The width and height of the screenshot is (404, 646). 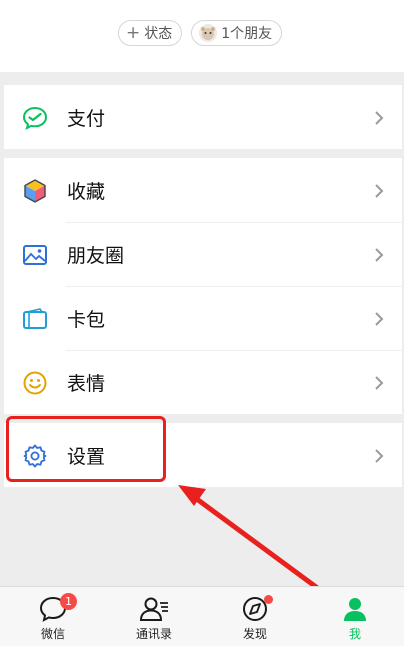 What do you see at coordinates (153, 634) in the screenshot?
I see `tab-label: 通讯录` at bounding box center [153, 634].